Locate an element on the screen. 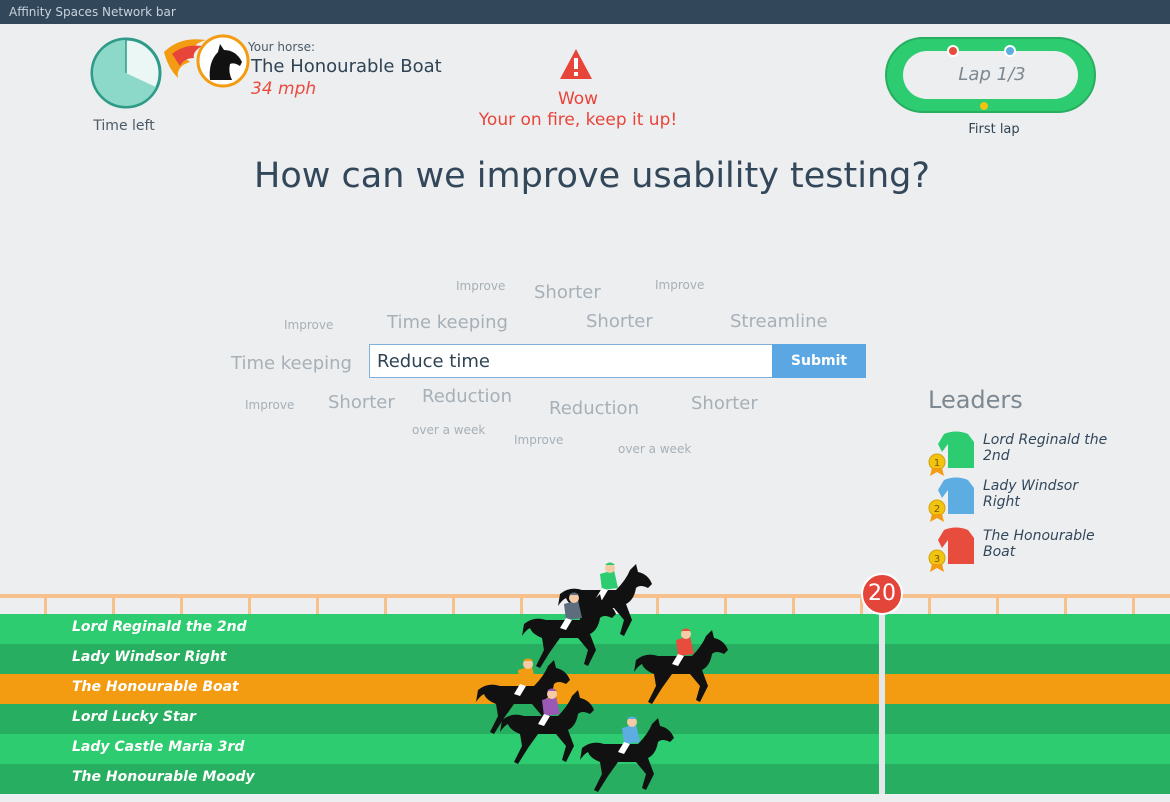 This screenshot has width=1170, height=802. time-left-label: Time left is located at coordinates (124, 126).